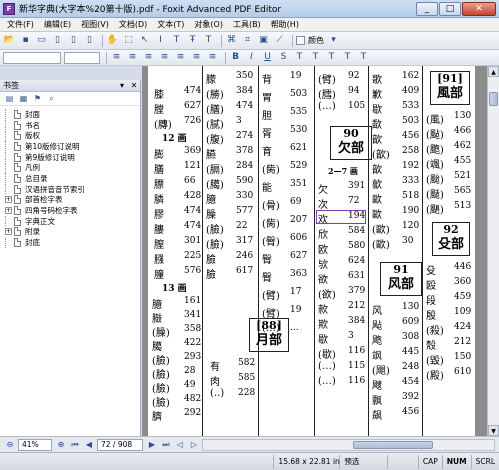  I want to click on align-center-icon: ≡, so click(132, 57).